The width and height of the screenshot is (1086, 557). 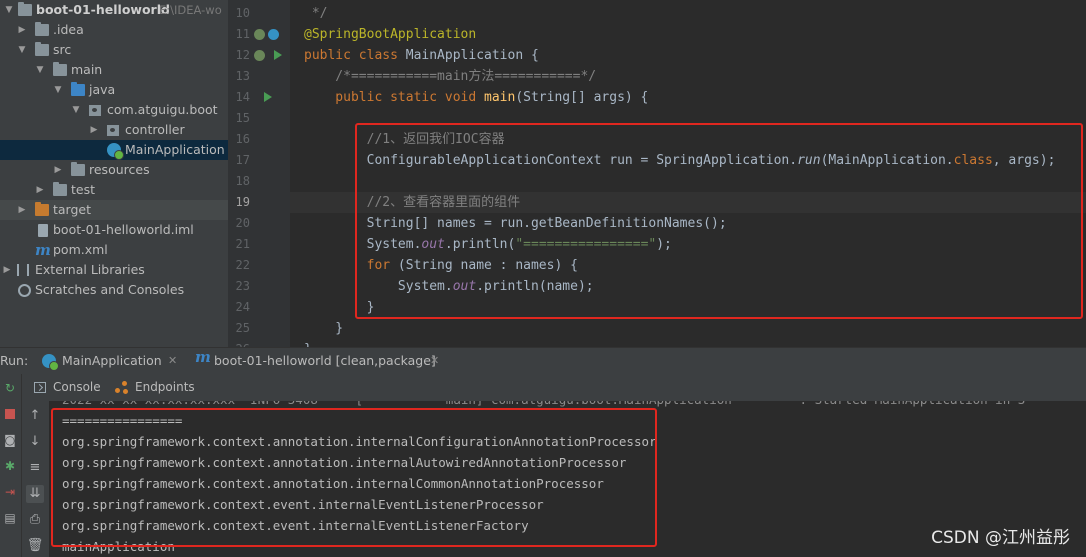 What do you see at coordinates (114, 270) in the screenshot?
I see `tree-item-external-libraries: ▶ External Libraries` at bounding box center [114, 270].